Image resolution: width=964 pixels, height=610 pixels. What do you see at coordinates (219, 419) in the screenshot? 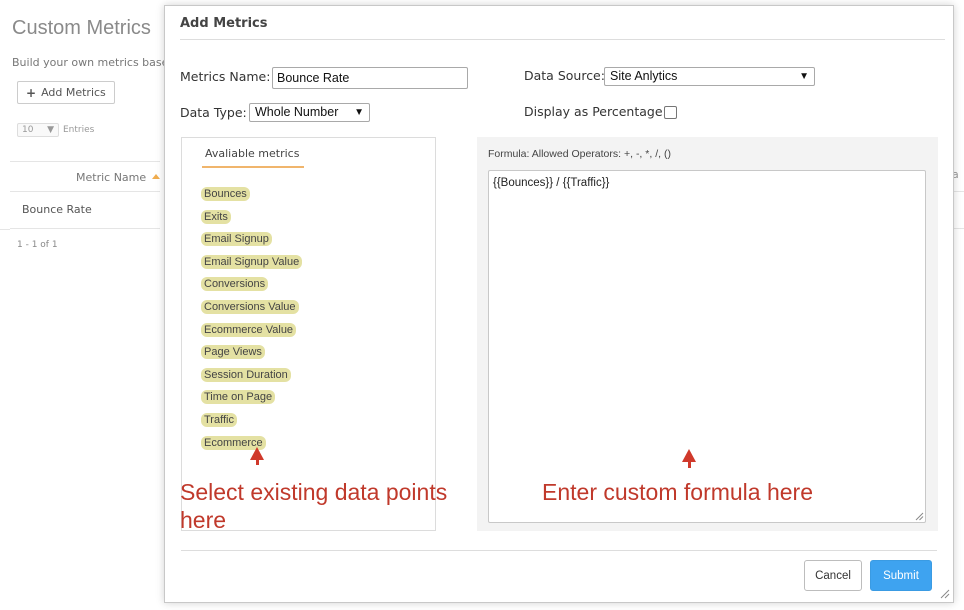
I see `metric-chip-label: Traffic` at bounding box center [219, 419].